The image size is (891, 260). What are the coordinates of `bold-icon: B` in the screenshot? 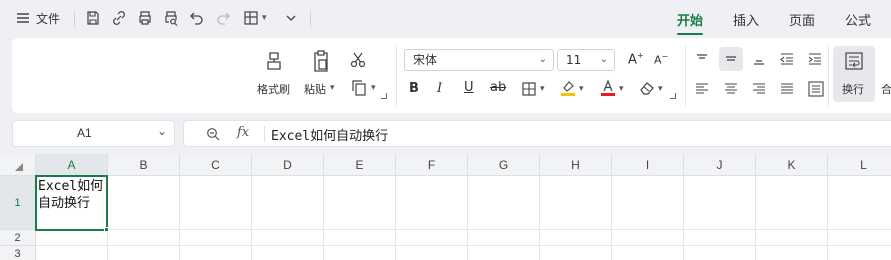 It's located at (414, 88).